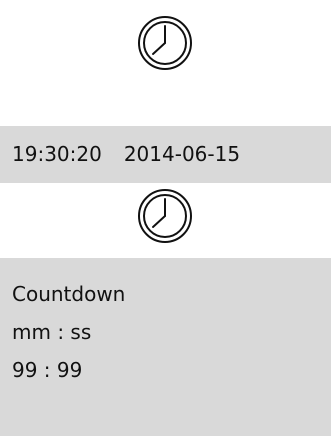 This screenshot has width=331, height=436. I want to click on datetime-panel: 19:30:20 2014-06-15, so click(165, 154).